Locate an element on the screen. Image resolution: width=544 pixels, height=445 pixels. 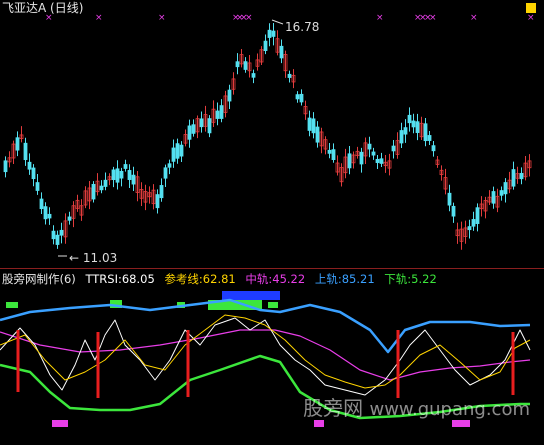
upper-band-value: 上轨:85.21 is located at coordinates (344, 279).